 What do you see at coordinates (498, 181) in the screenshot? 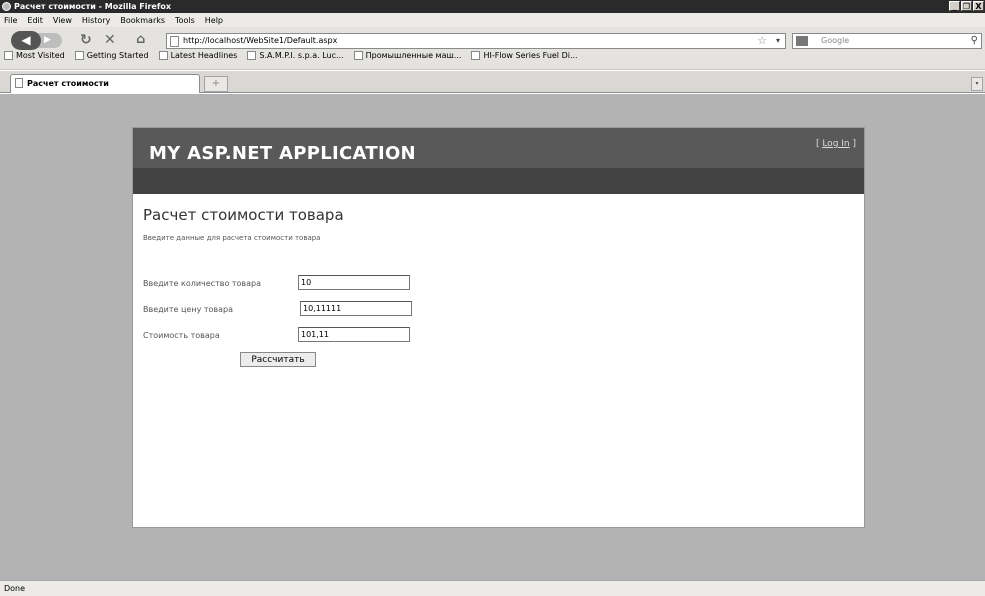
I see `site-nav-strip` at bounding box center [498, 181].